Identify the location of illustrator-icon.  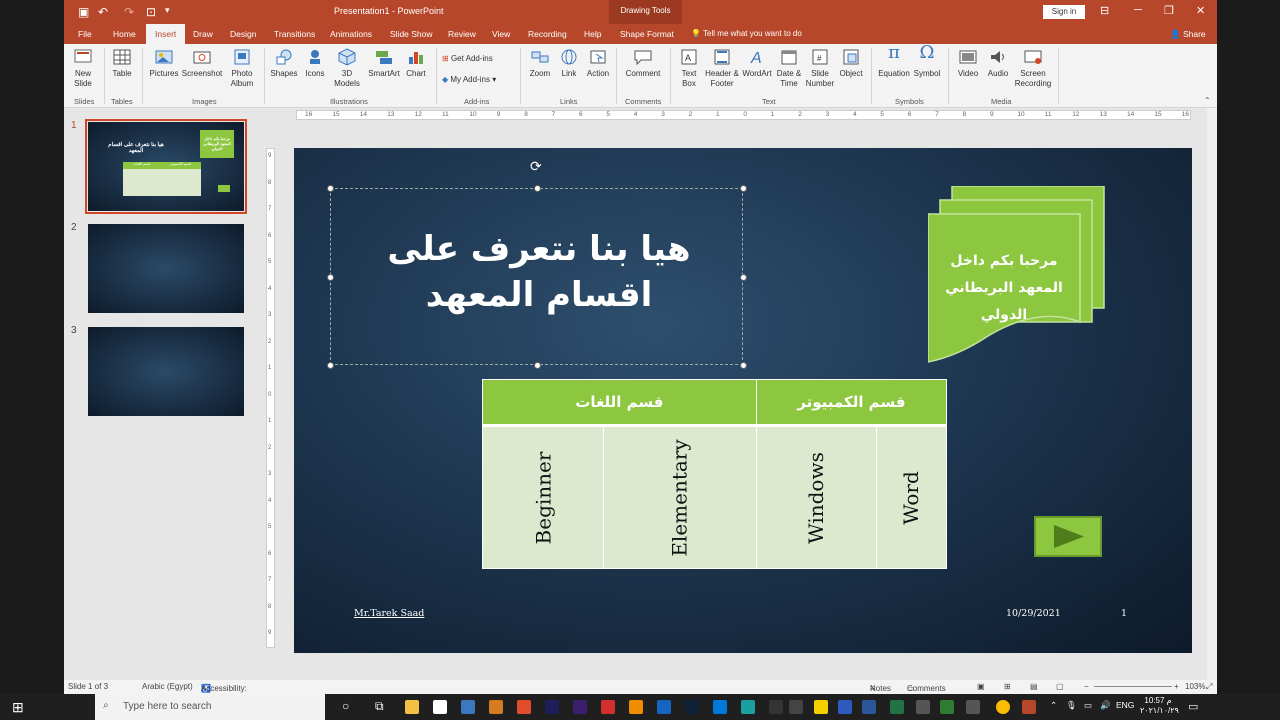
(496, 707).